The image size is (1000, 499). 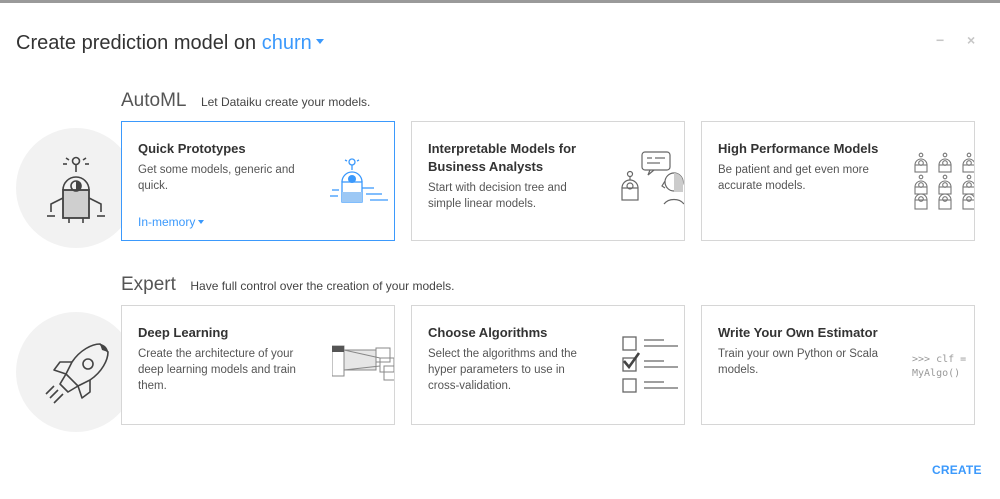 I want to click on rocket-icon, so click(x=77, y=373).